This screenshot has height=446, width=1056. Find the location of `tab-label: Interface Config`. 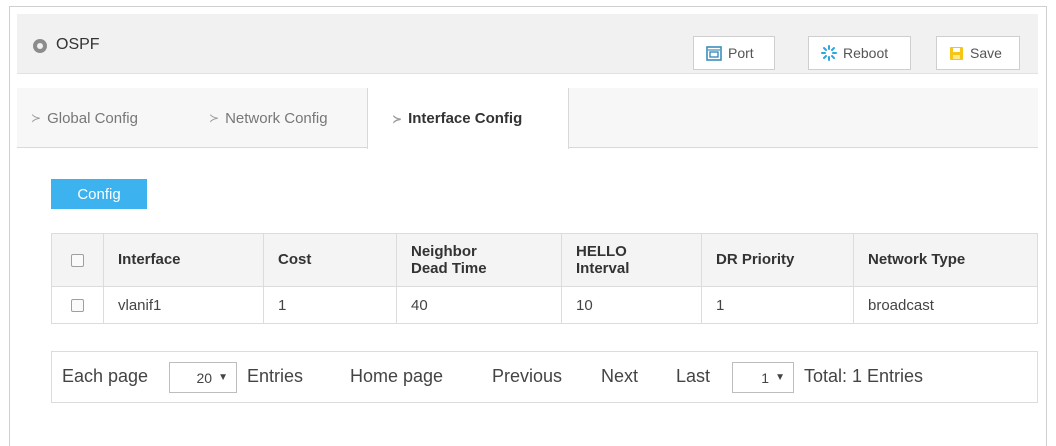

tab-label: Interface Config is located at coordinates (465, 118).